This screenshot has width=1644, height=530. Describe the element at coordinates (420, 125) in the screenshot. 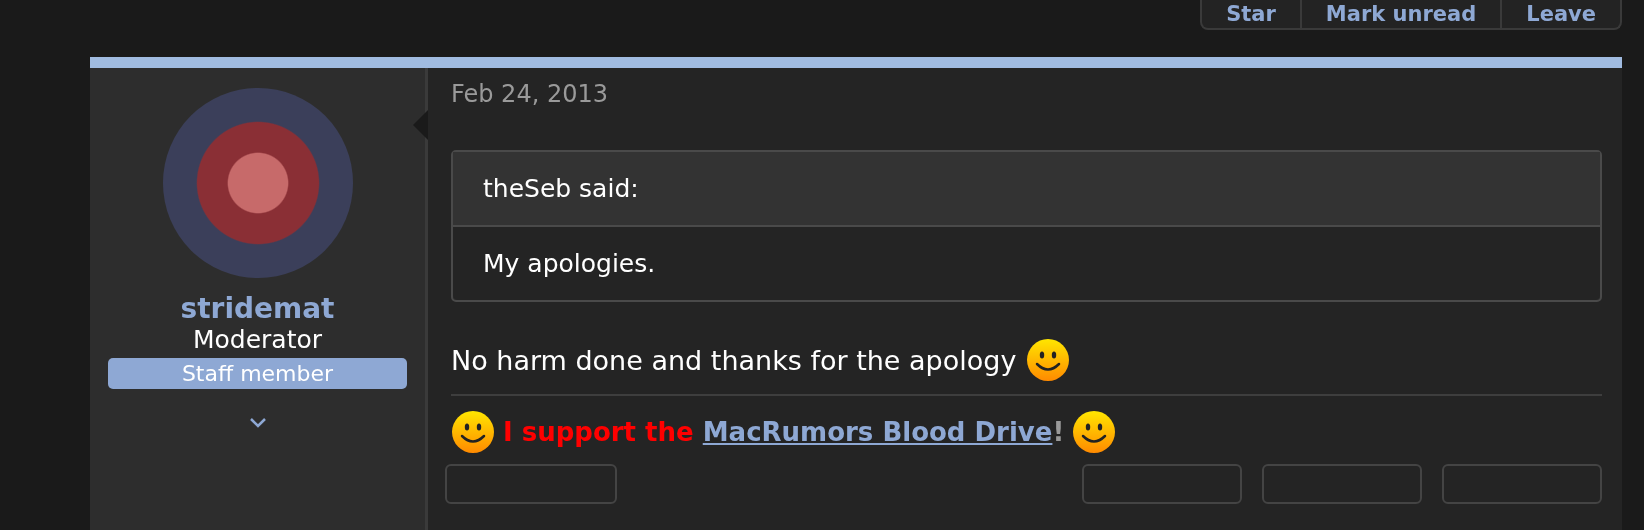

I see `speech-pointer` at that location.